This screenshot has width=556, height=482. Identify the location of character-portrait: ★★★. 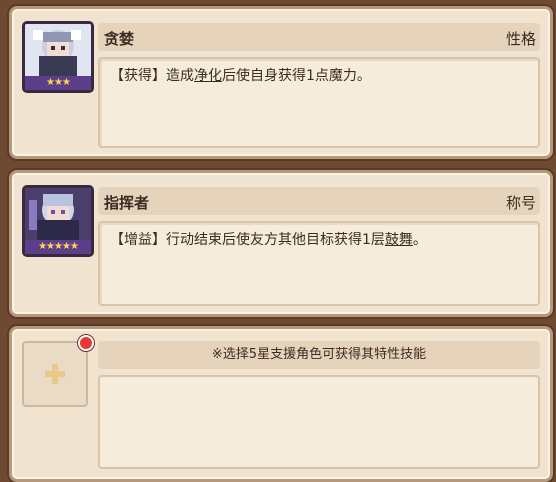
(58, 57).